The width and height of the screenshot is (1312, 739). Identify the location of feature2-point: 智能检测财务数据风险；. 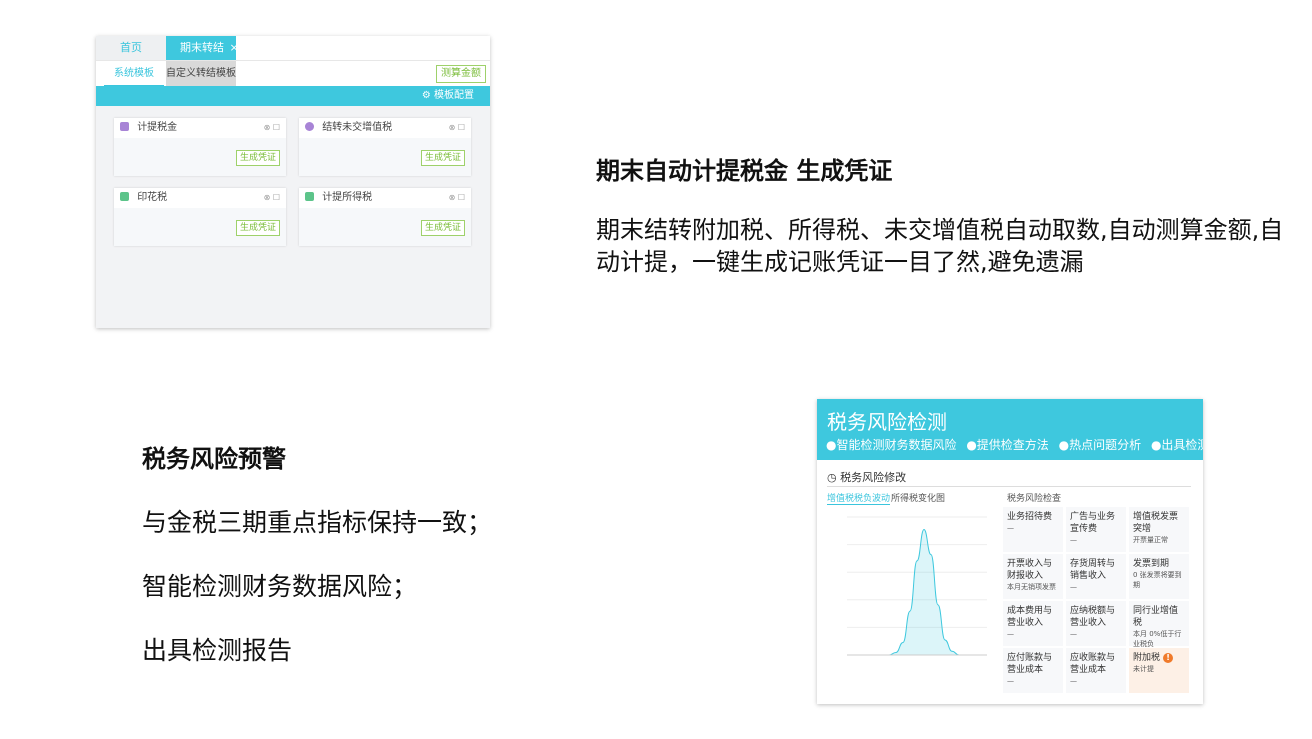
(280, 586).